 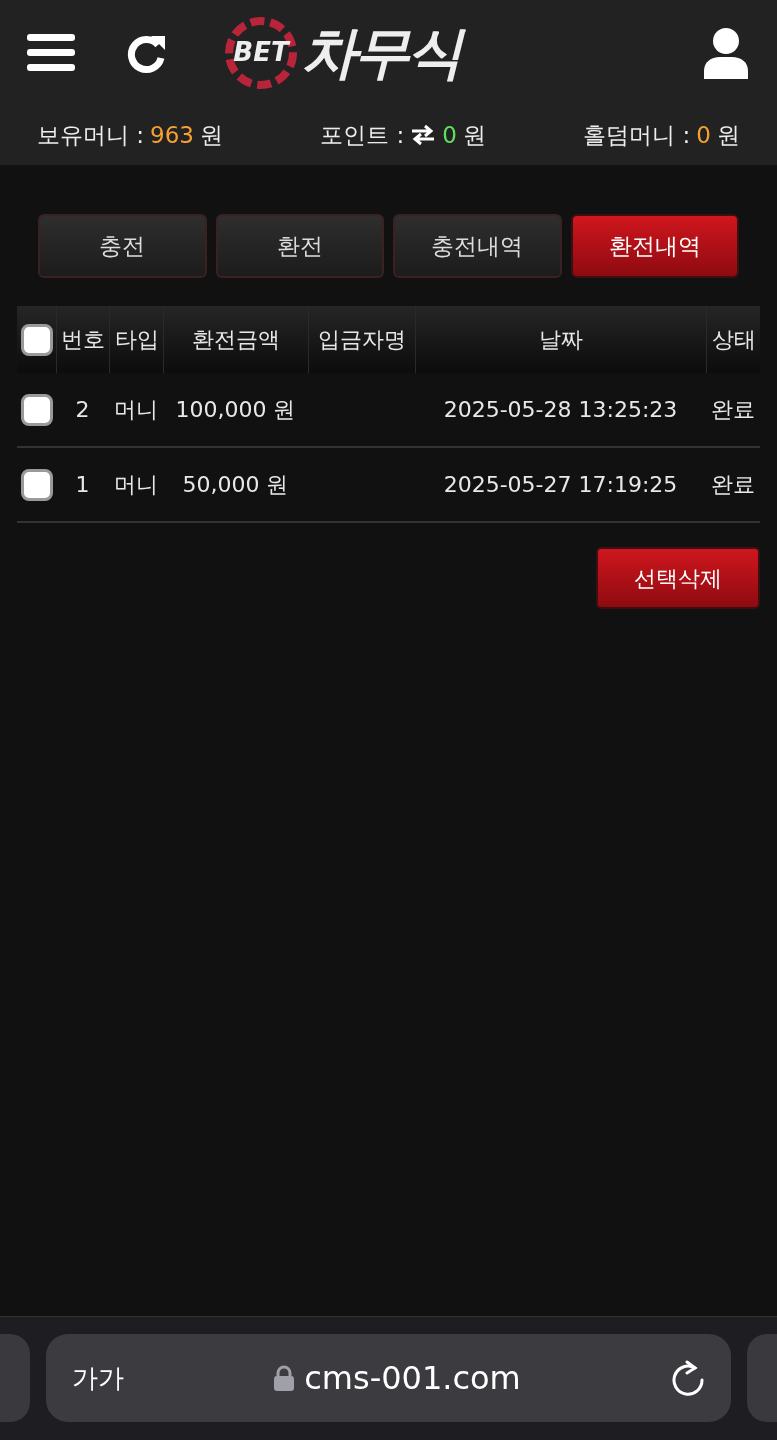 I want to click on tab: 충전, so click(x=122, y=246).